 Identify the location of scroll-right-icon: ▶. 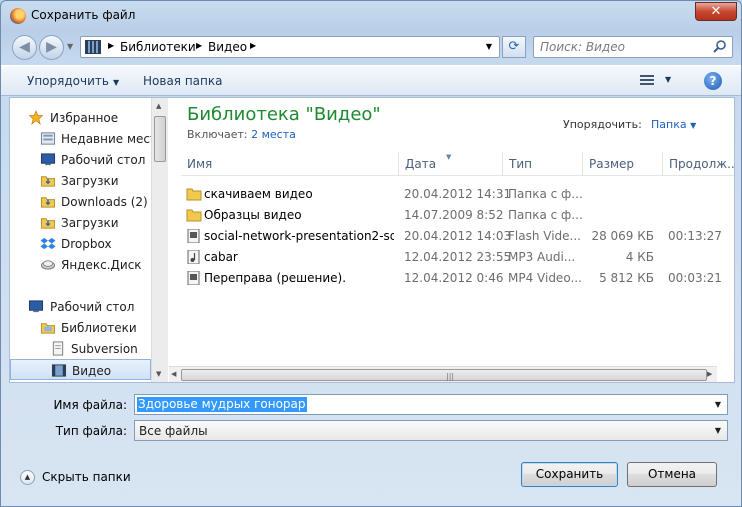
(709, 374).